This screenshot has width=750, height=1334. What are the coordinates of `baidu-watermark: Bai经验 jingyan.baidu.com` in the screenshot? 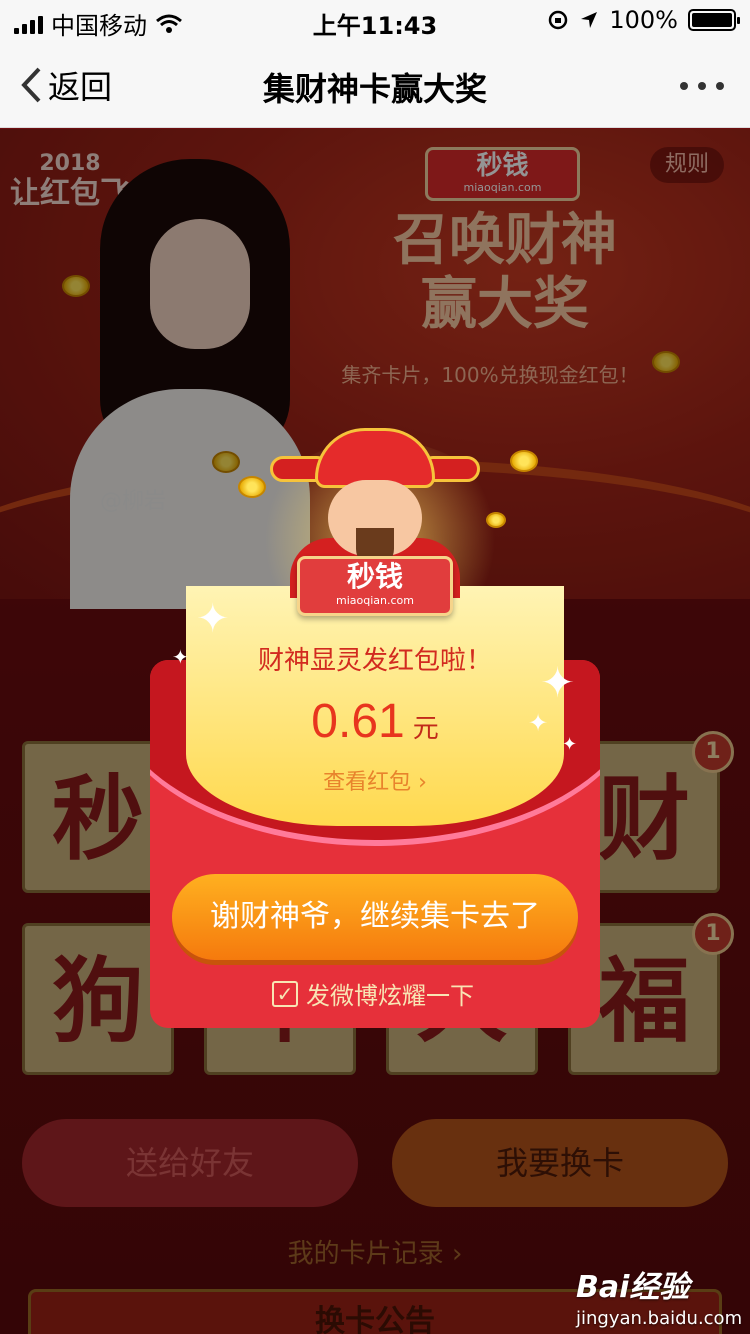 It's located at (659, 1299).